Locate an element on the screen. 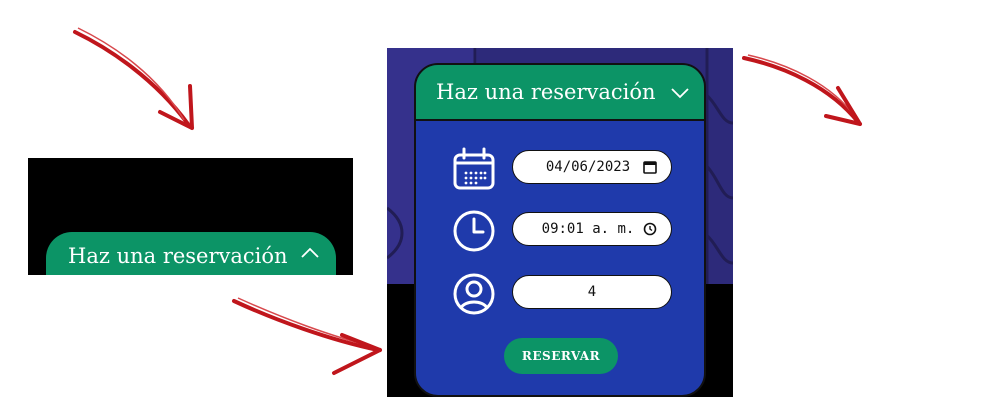 Image resolution: width=1000 pixels, height=405 pixels. clock-small-icon is located at coordinates (650, 229).